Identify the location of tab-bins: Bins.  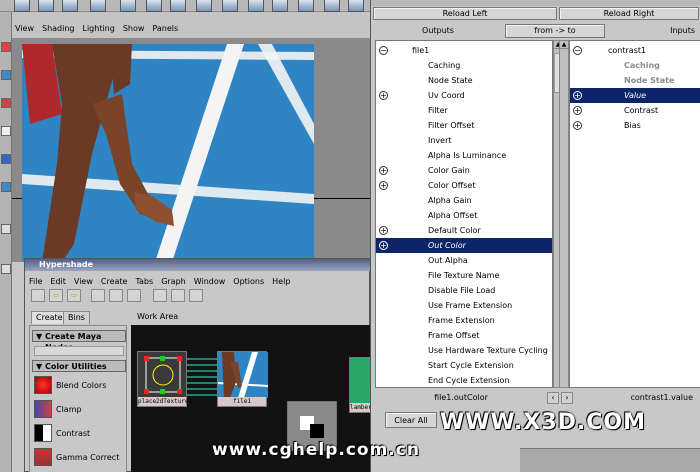
(76, 317).